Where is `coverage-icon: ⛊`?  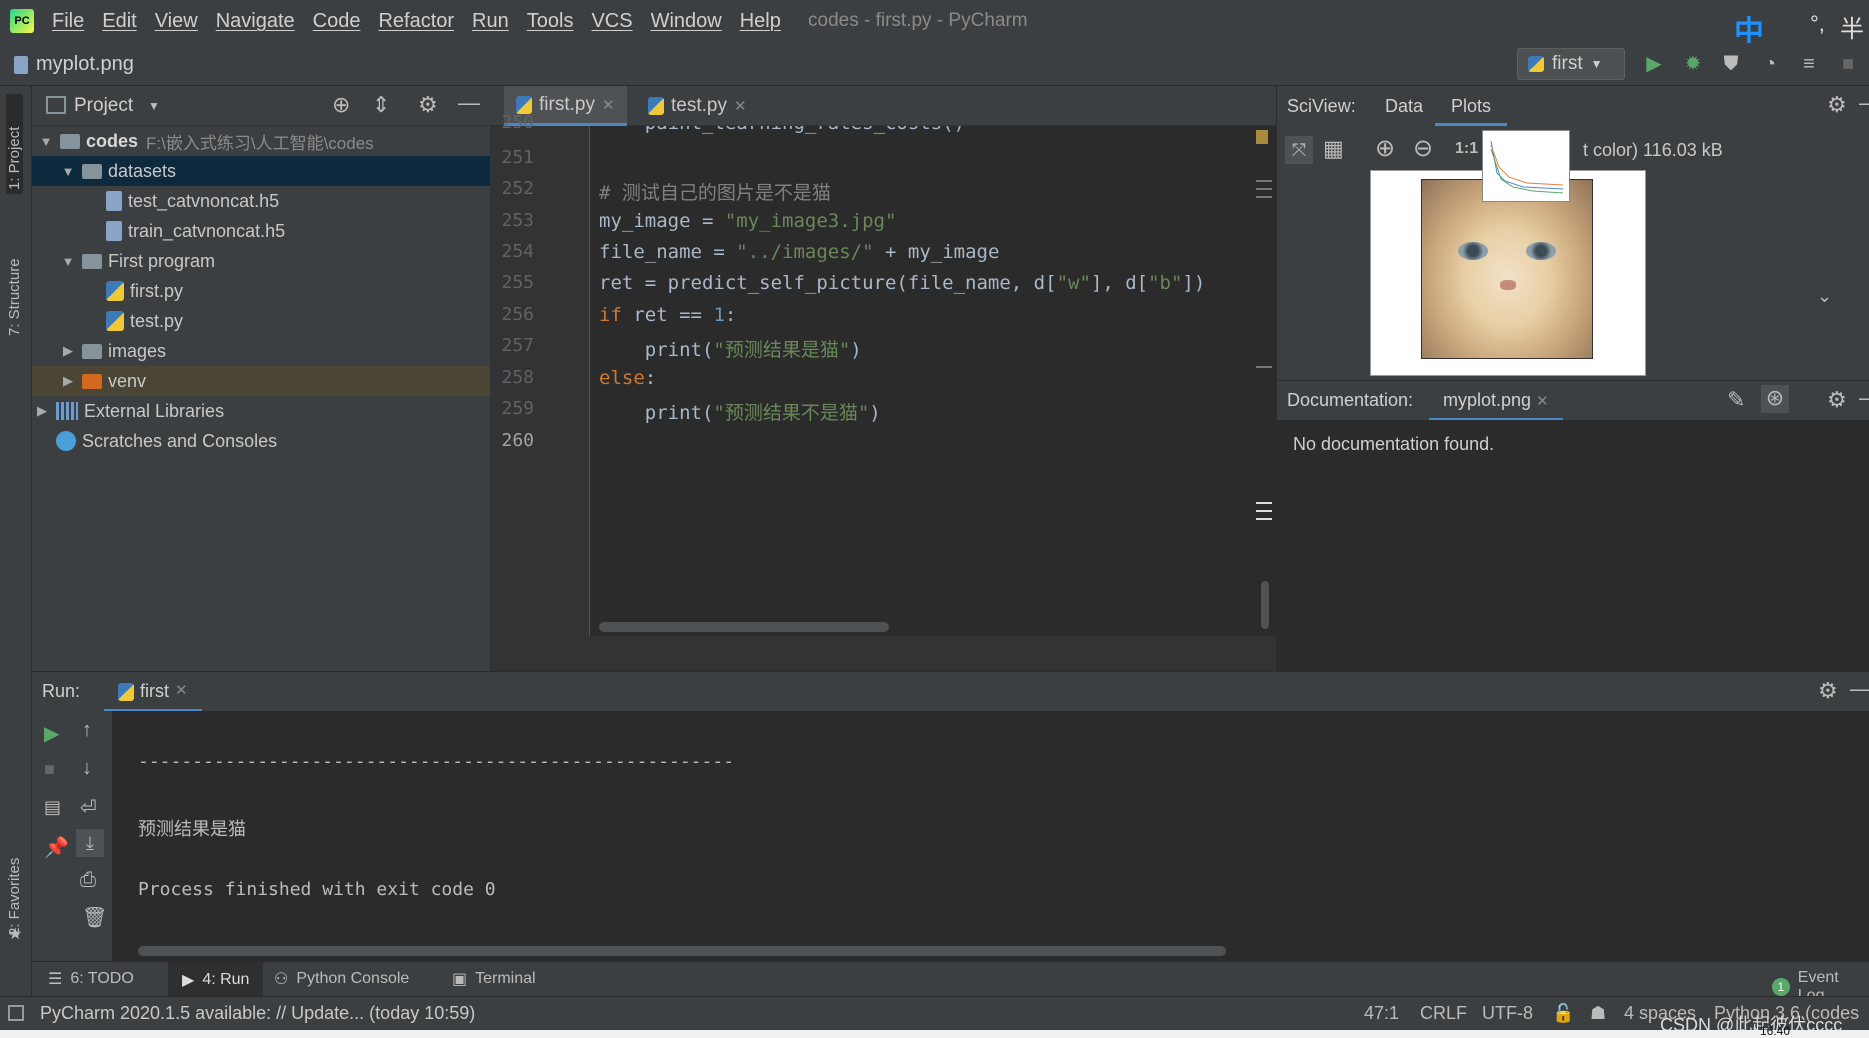 coverage-icon: ⛊ is located at coordinates (1731, 64).